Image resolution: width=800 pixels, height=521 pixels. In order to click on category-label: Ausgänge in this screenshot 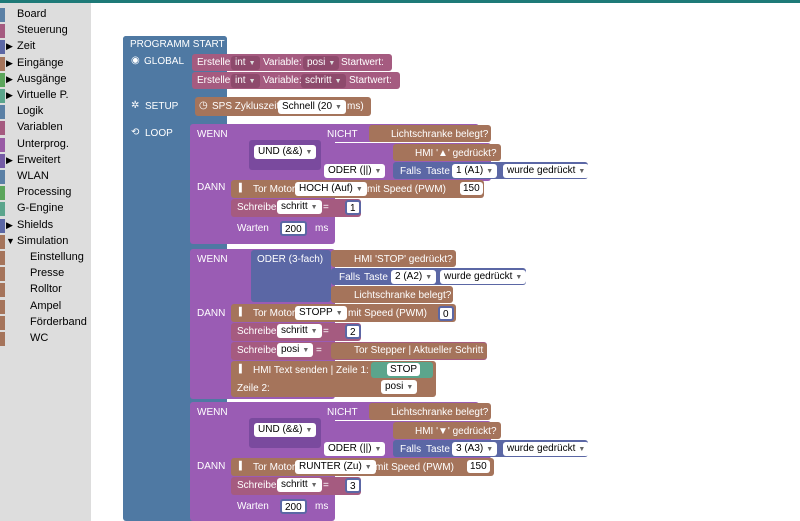, I will do `click(42, 78)`.